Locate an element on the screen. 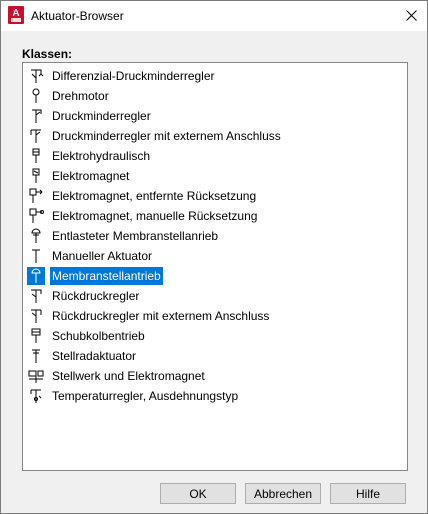  list-item-label: Elektrohydraulisch is located at coordinates (101, 156).